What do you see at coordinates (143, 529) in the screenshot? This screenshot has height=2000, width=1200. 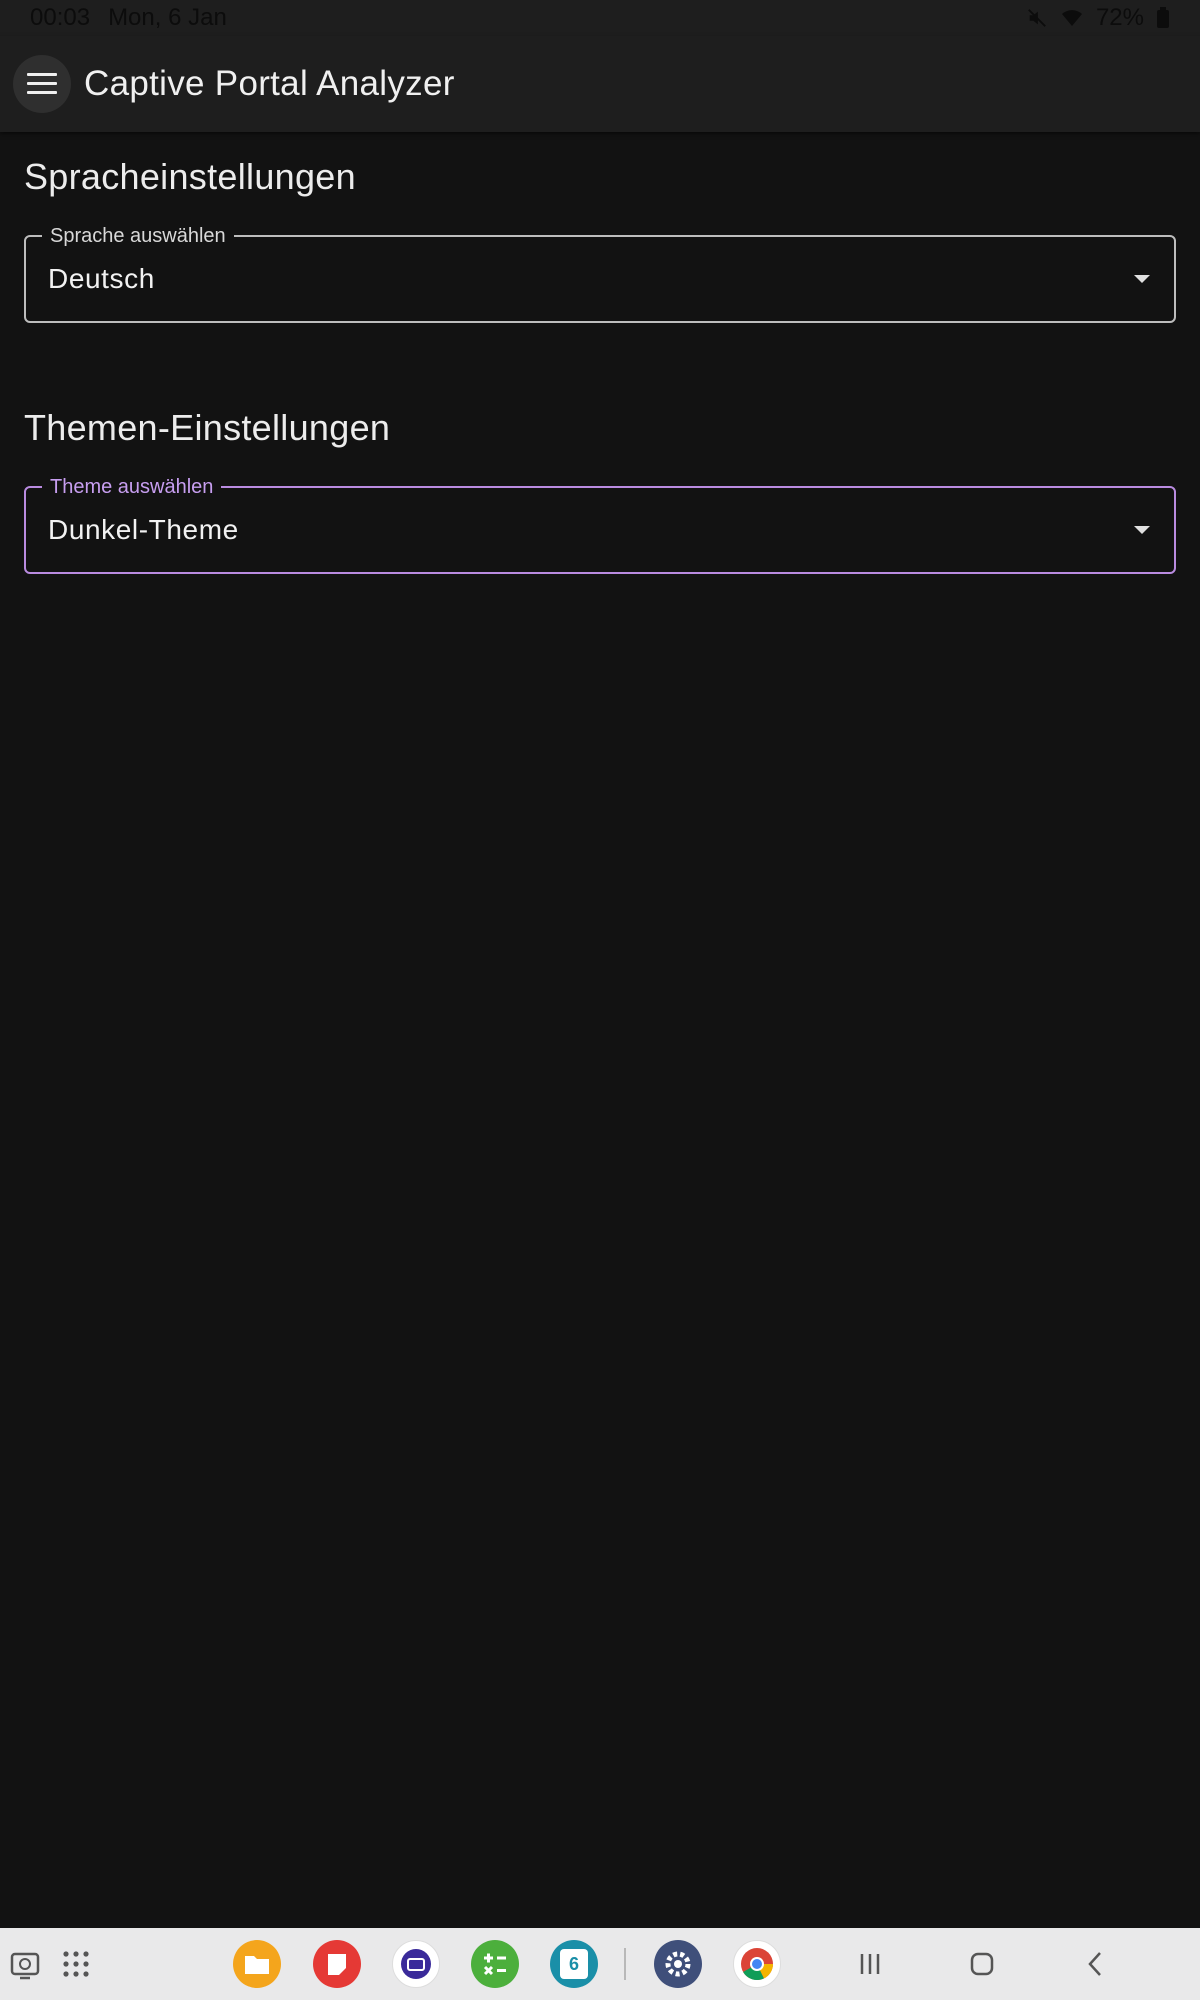 I see `theme-select-value: Dunkel-Theme` at bounding box center [143, 529].